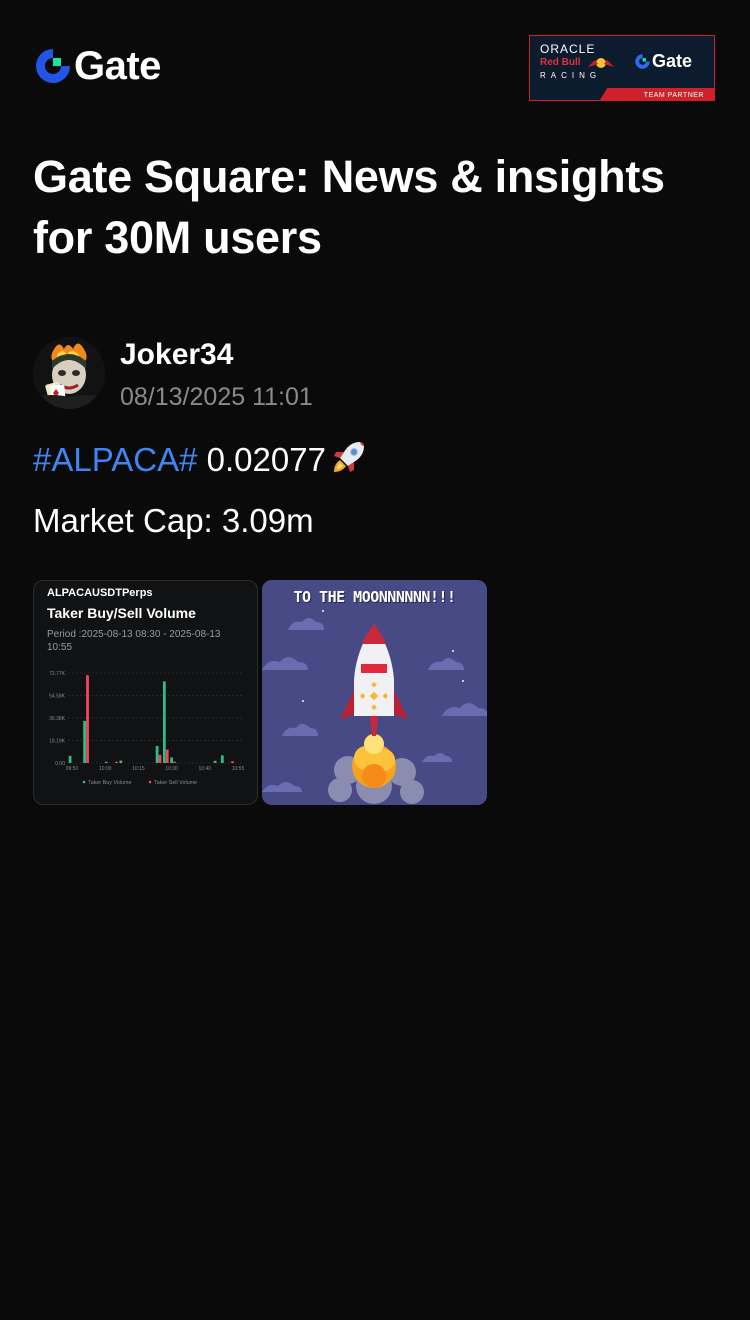 This screenshot has height=1320, width=750. Describe the element at coordinates (115, 459) in the screenshot. I see `hashtag-link: #ALPACA#` at that location.